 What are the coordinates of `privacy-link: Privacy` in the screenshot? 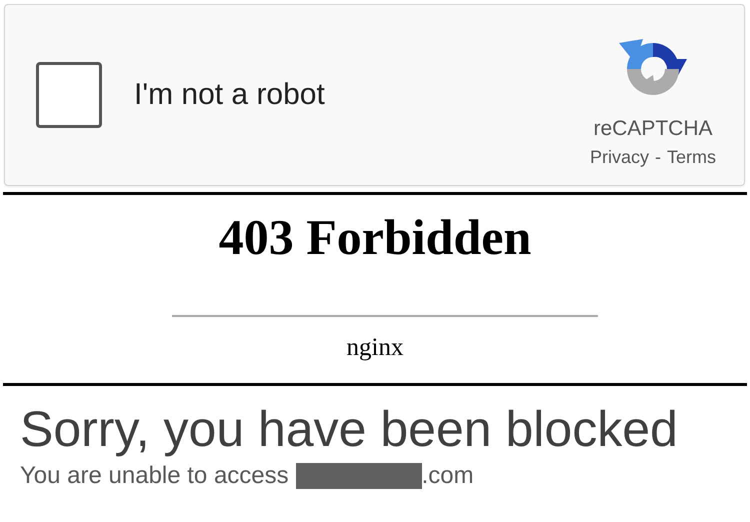 It's located at (619, 157).